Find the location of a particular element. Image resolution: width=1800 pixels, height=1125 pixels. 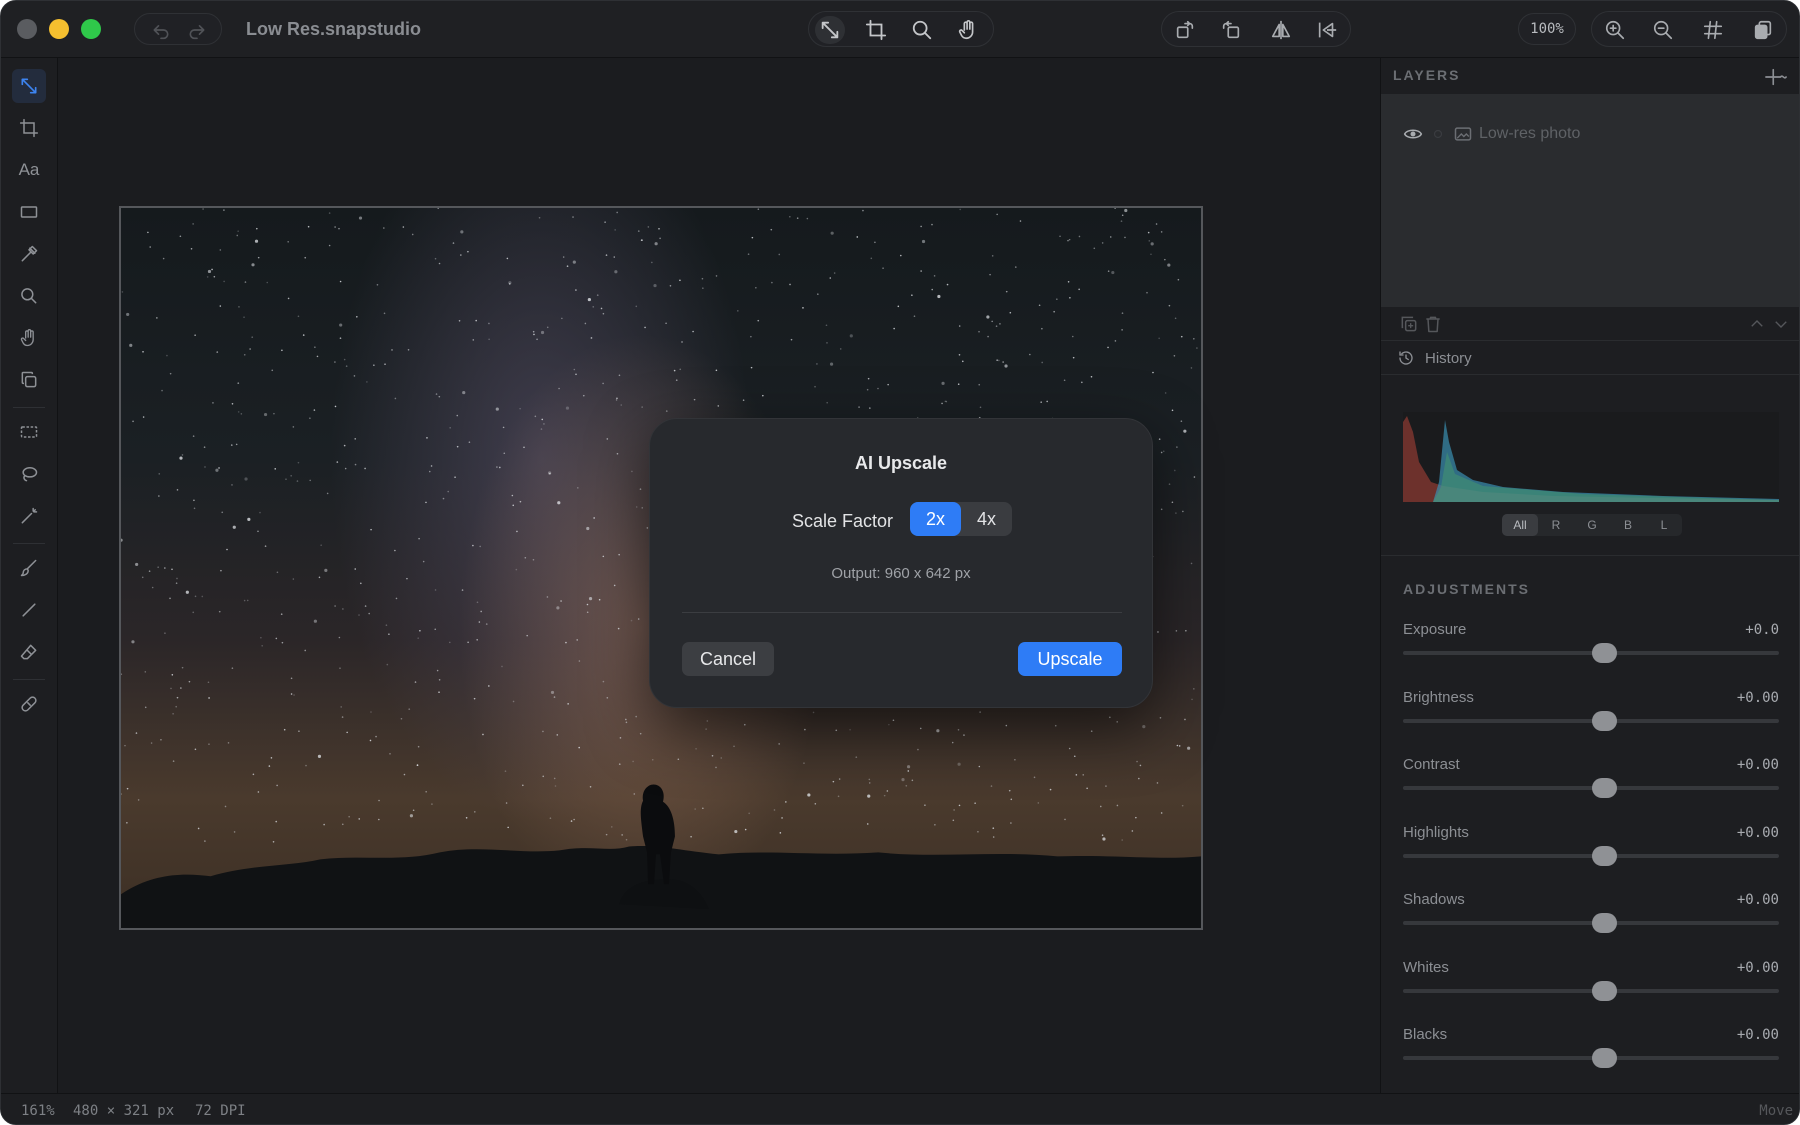

status-active-tool: Move is located at coordinates (1776, 1111).